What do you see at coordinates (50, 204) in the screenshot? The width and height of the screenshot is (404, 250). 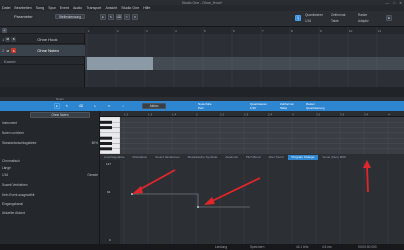 I see `inspector-row: Eingangskanal` at bounding box center [50, 204].